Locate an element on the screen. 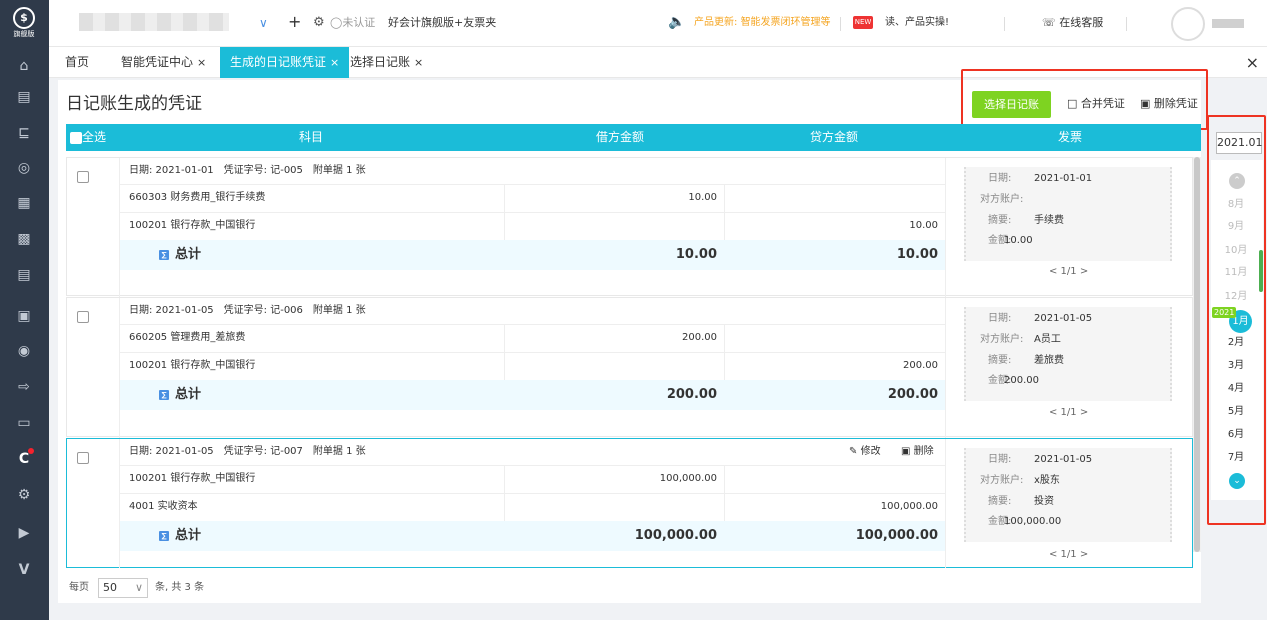  add-icon: + is located at coordinates (294, 22).